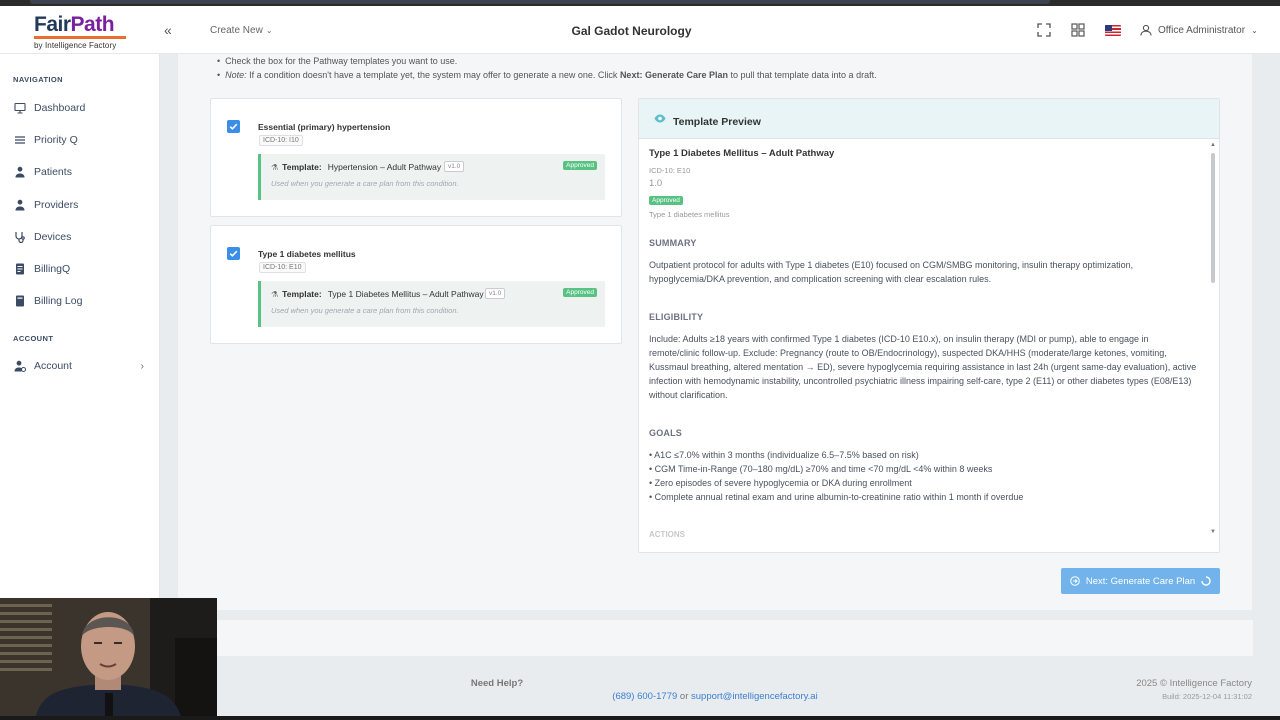  I want to click on sidebar-item-label: Dashboard, so click(60, 108).